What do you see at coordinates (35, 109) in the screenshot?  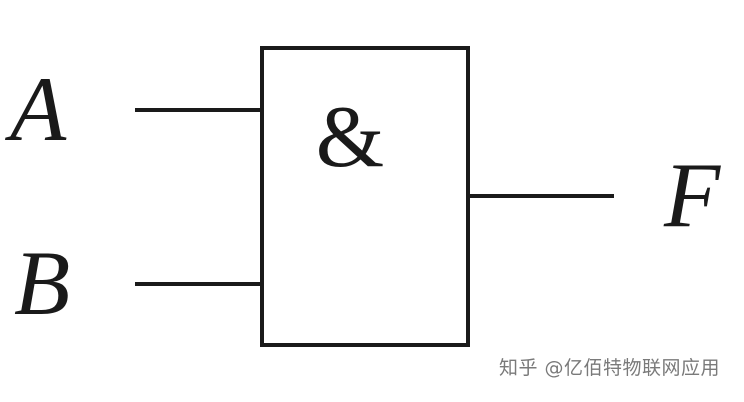 I see `input-a-label: A` at bounding box center [35, 109].